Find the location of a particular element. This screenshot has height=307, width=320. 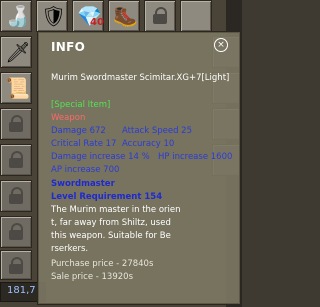

stat-critical-rate: Critical Rate 17 is located at coordinates (84, 144).